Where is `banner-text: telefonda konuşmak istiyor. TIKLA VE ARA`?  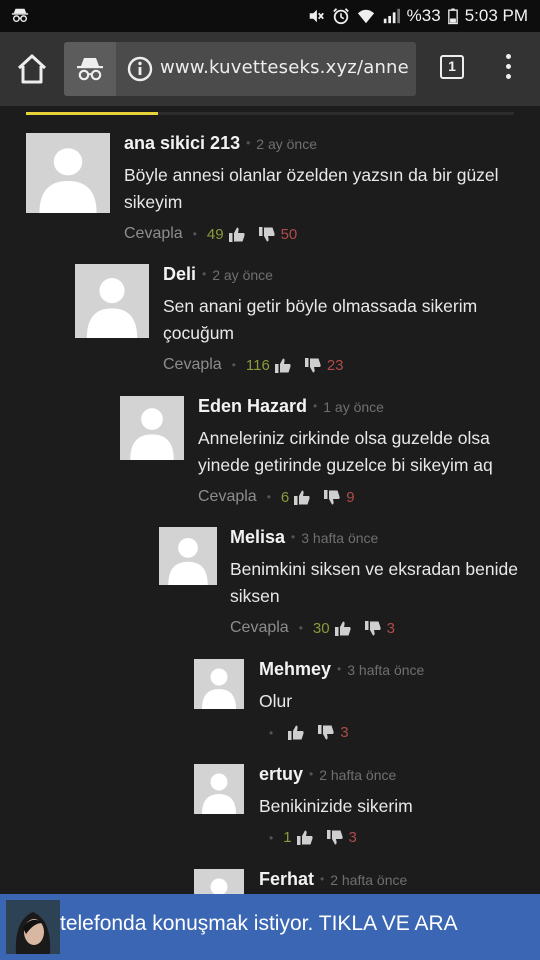
banner-text: telefonda konuşmak istiyor. TIKLA VE ARA is located at coordinates (298, 924).